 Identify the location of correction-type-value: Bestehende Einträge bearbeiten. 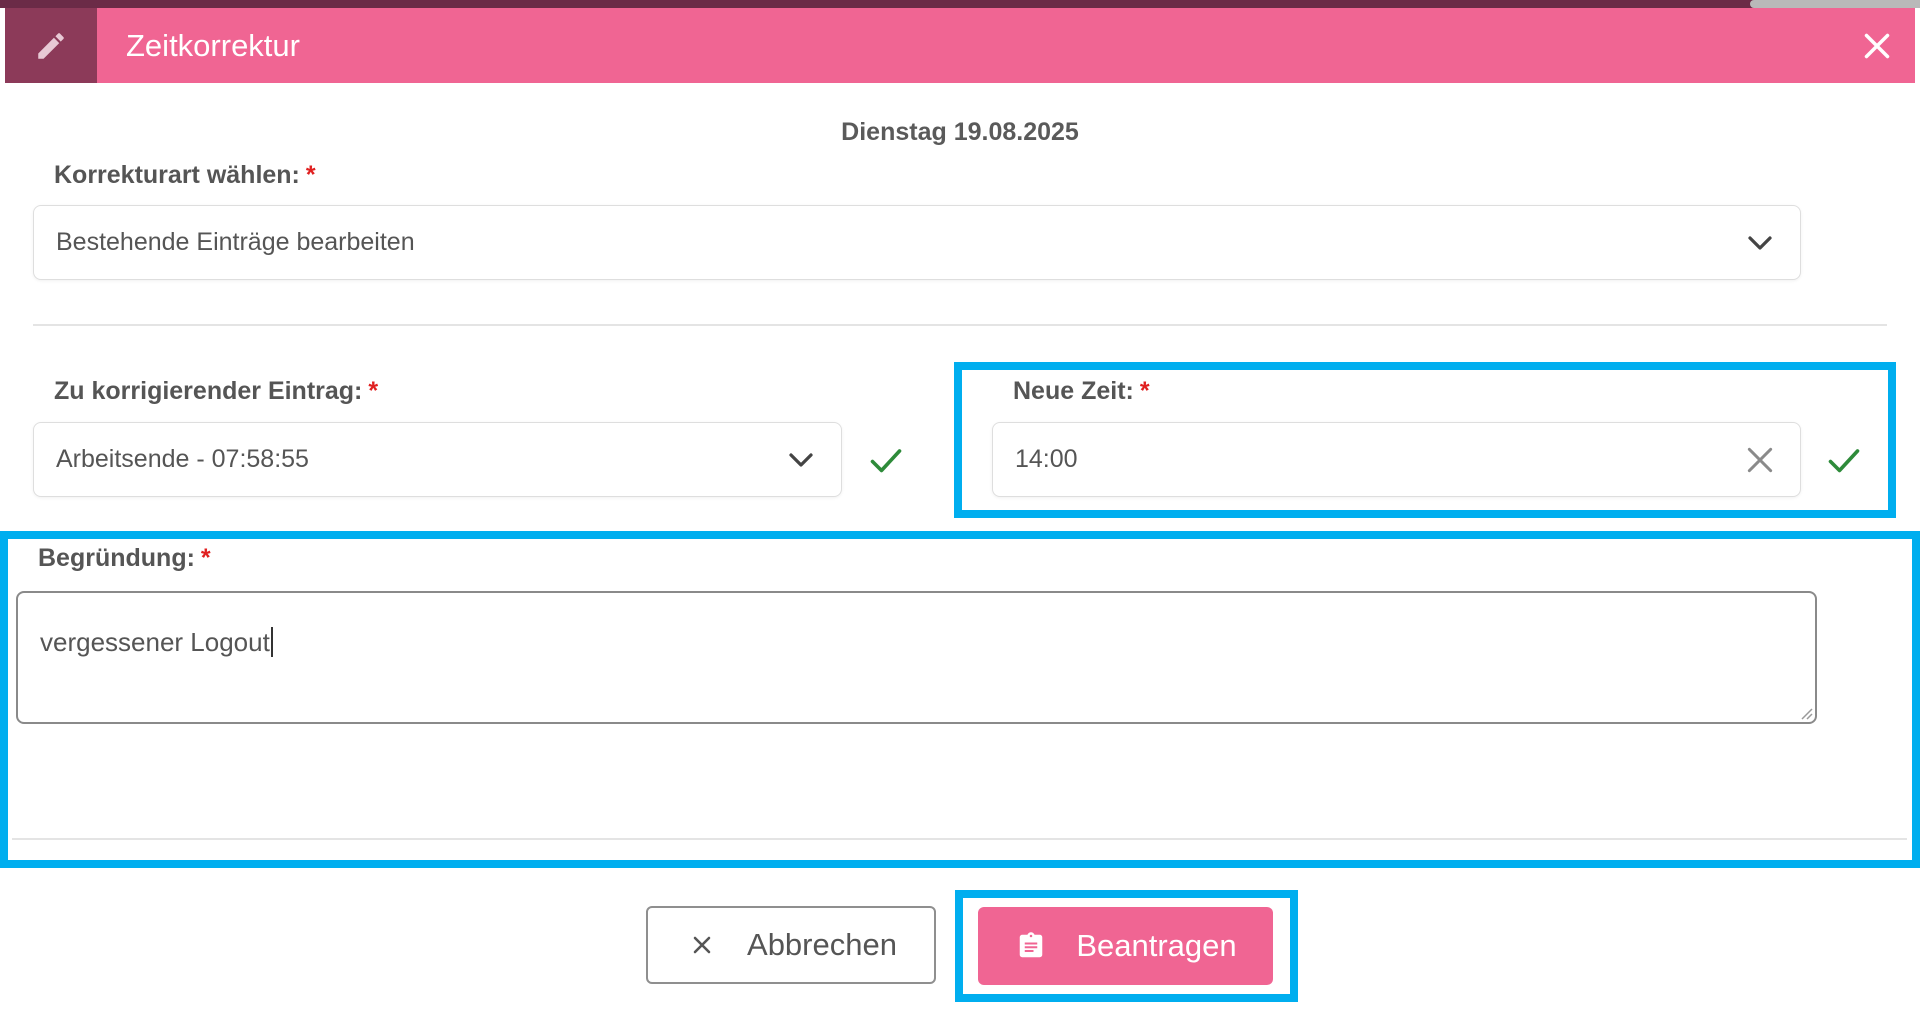
(235, 242).